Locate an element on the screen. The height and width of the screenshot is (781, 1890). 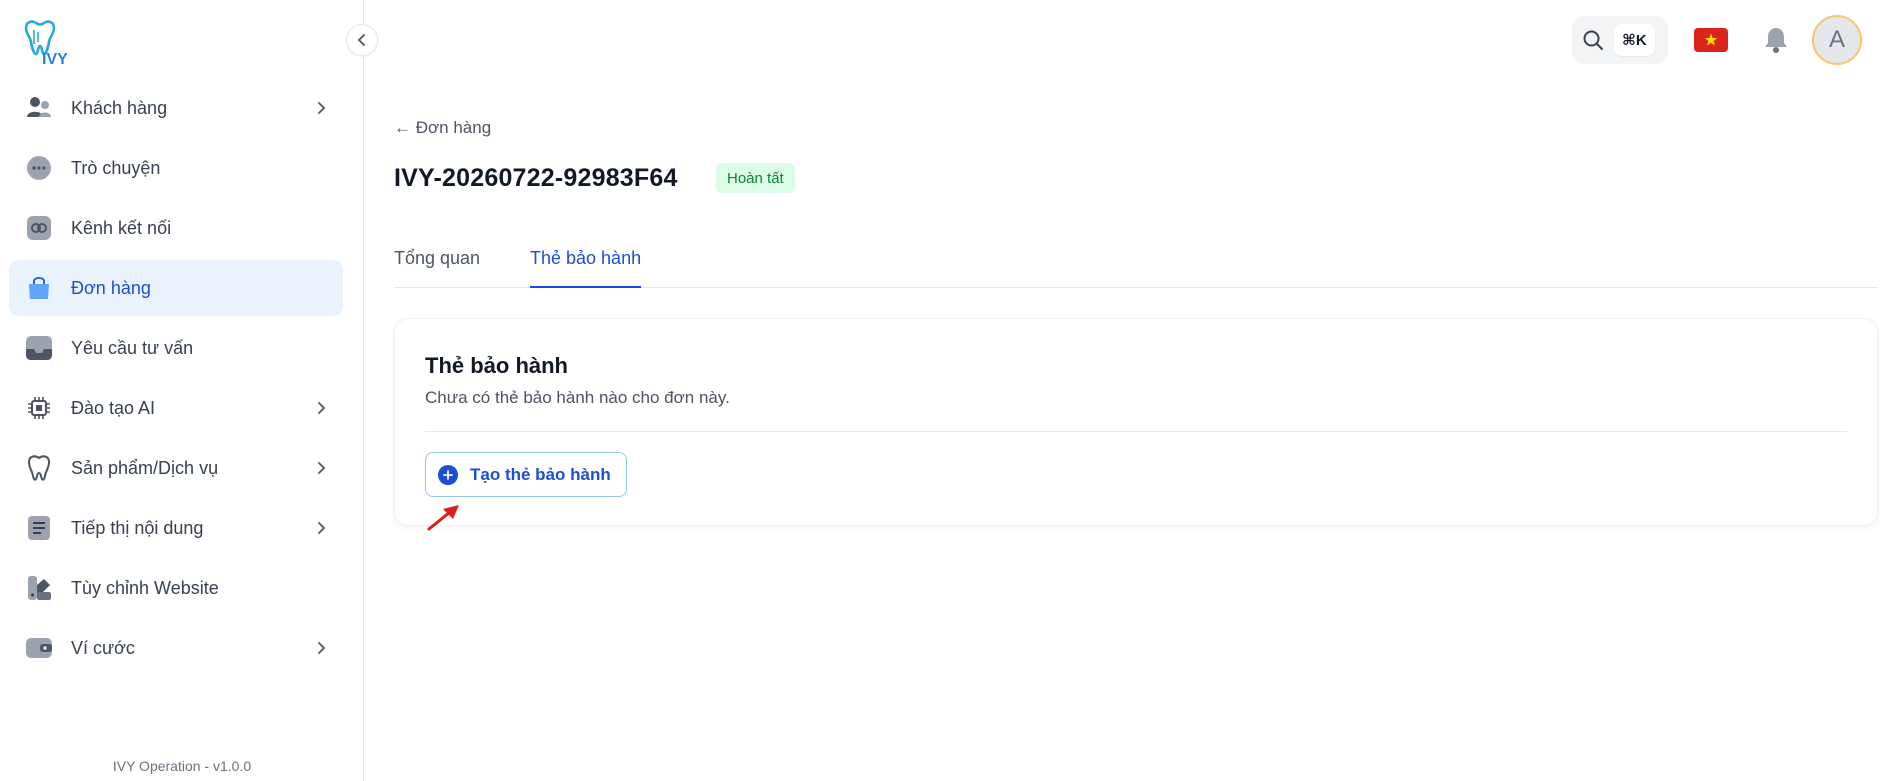
create-warranty-label: Tạo thẻ bảo hành is located at coordinates (540, 474).